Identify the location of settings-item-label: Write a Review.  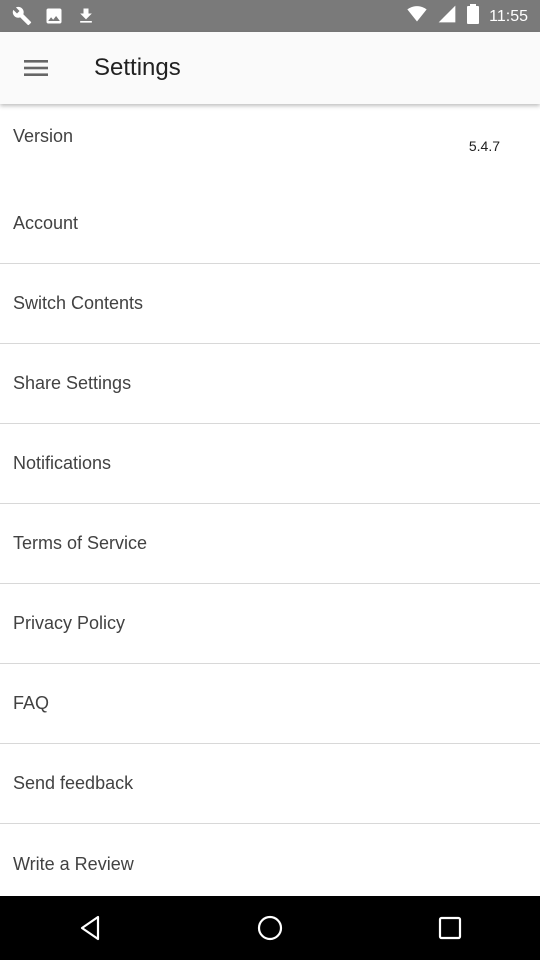
(73, 863).